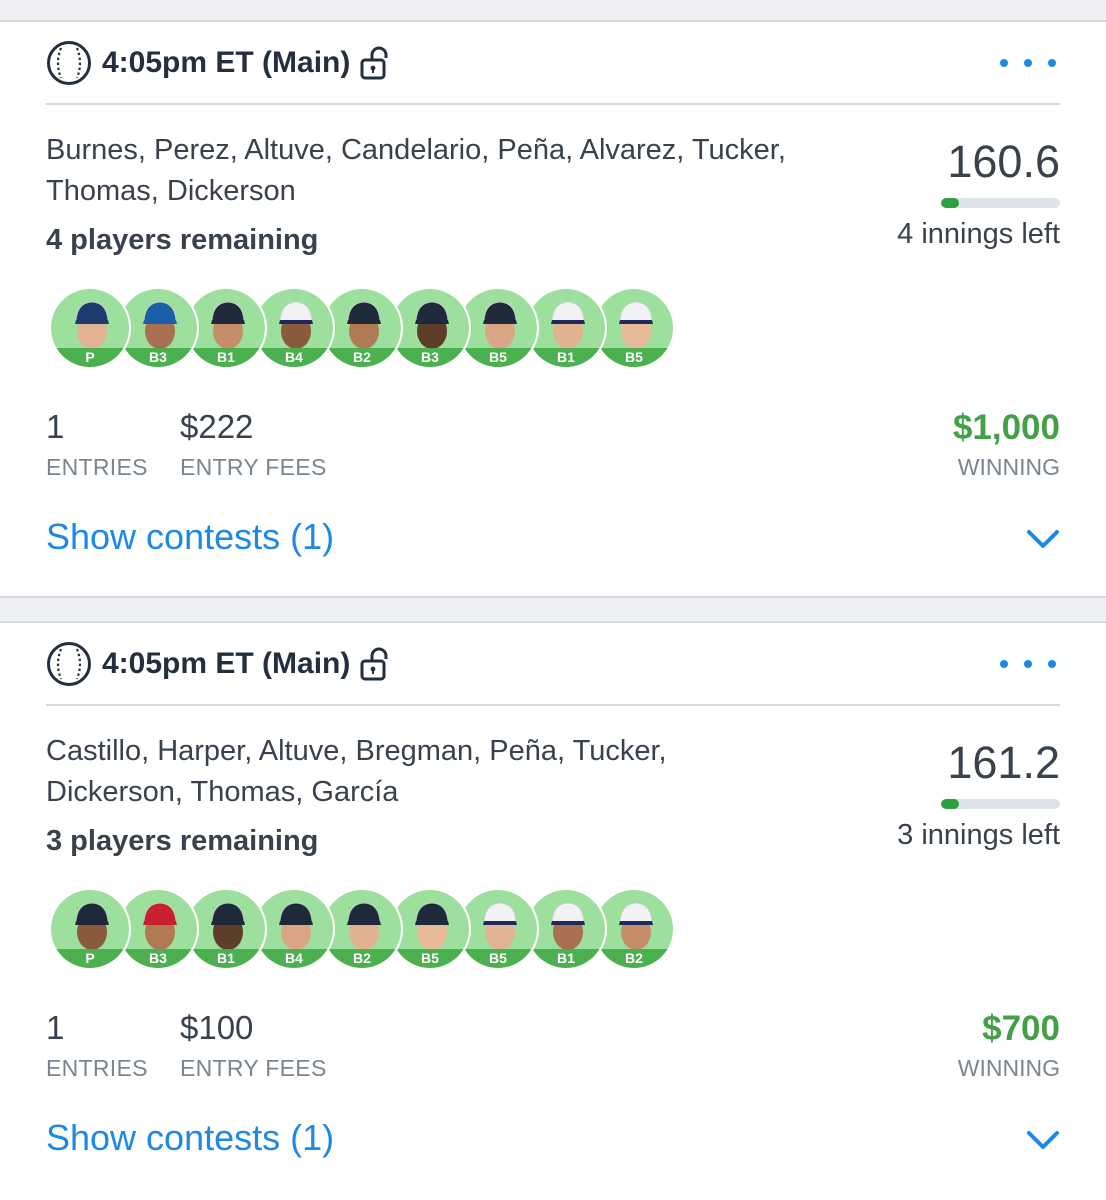 The image size is (1106, 1200). Describe the element at coordinates (369, 329) in the screenshot. I see `roster-avatars: P B3 B1 B4 B2 B3 B5 B1 B5` at that location.